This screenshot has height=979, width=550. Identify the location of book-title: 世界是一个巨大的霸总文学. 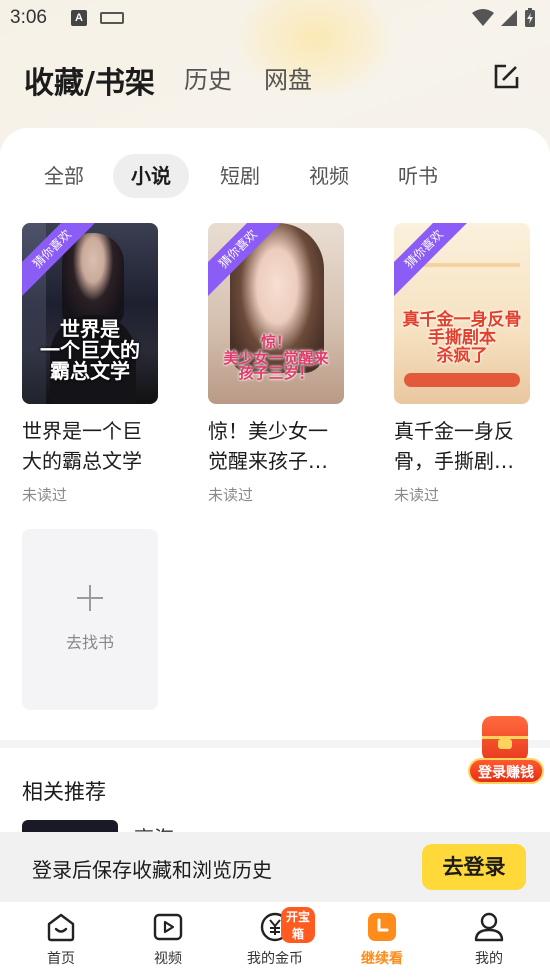
(82, 446).